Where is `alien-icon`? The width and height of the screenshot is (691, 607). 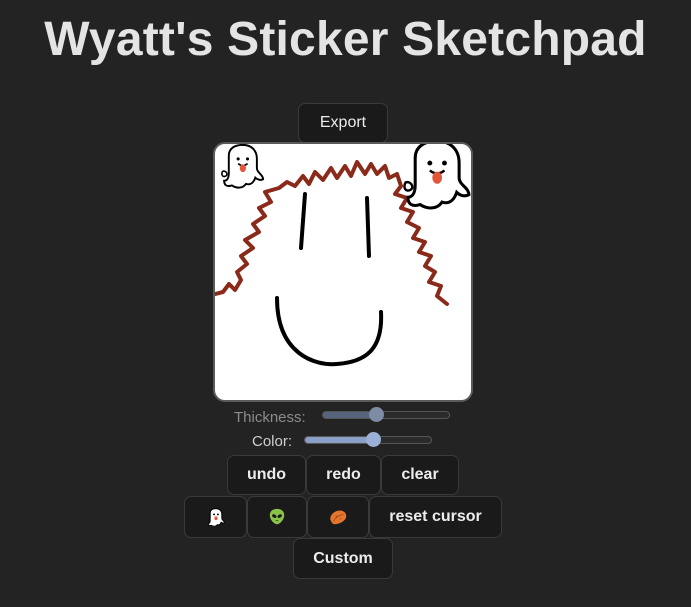 alien-icon is located at coordinates (277, 516).